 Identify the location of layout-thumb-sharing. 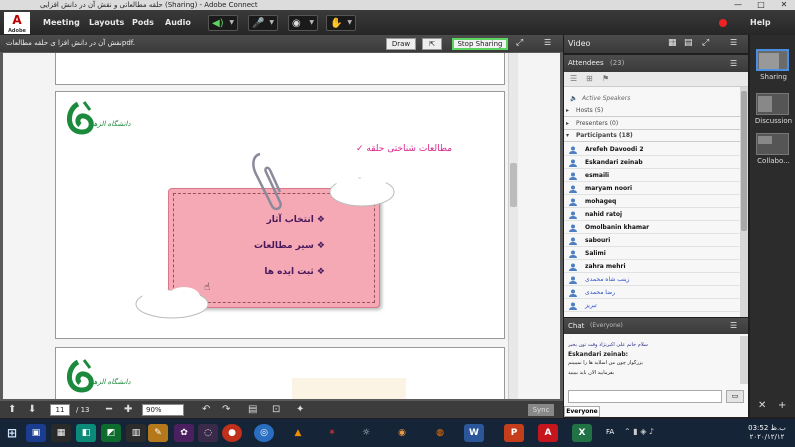
(772, 60).